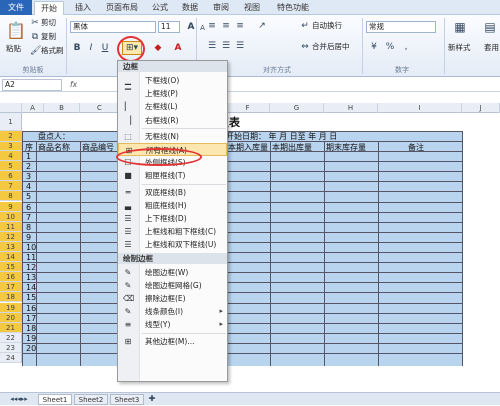 The width and height of the screenshot is (500, 406). Describe the element at coordinates (172, 93) in the screenshot. I see `menu-item: ▔ 上框线(P)` at that location.